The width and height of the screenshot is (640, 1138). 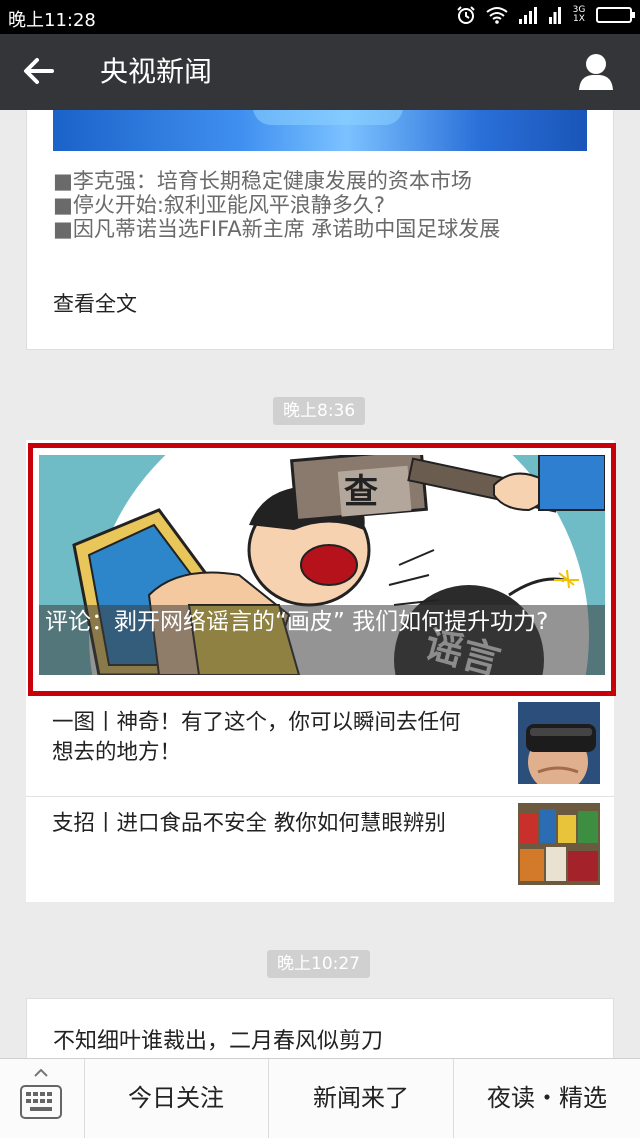 I want to click on signal-icon, so click(x=528, y=15).